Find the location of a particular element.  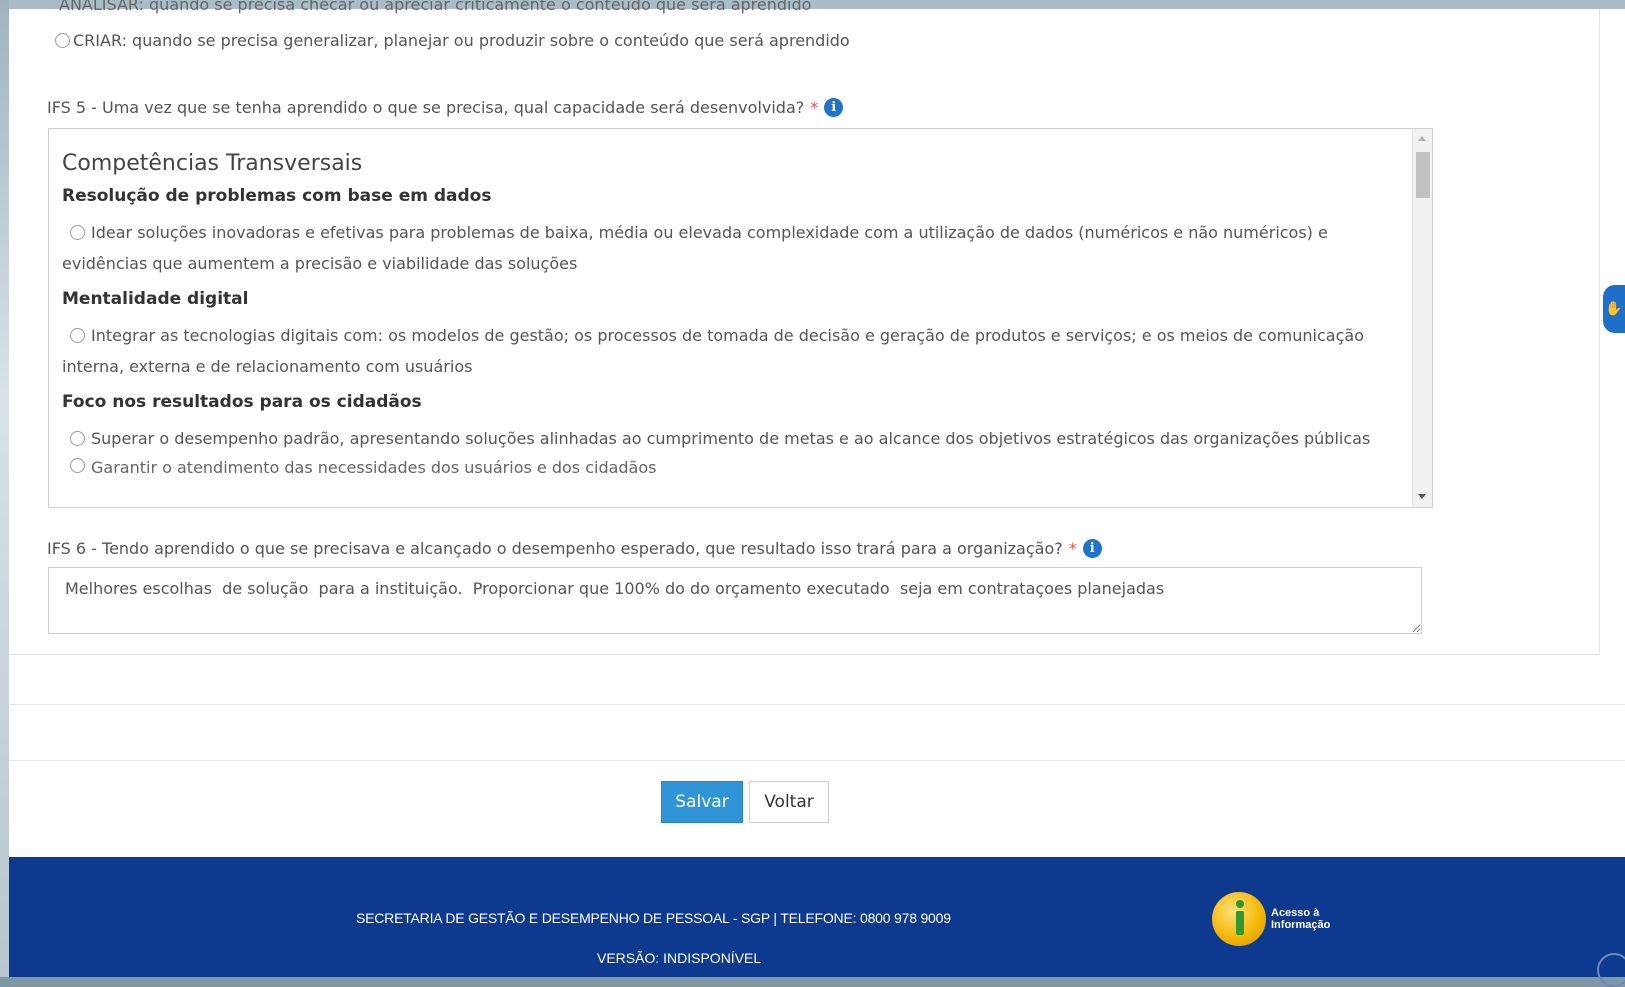

background-left is located at coordinates (4, 488).